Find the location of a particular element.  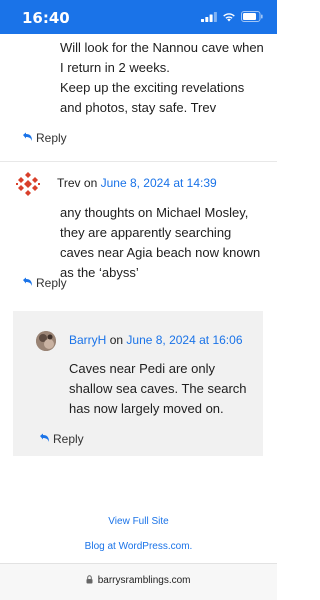

divider is located at coordinates (138, 161).